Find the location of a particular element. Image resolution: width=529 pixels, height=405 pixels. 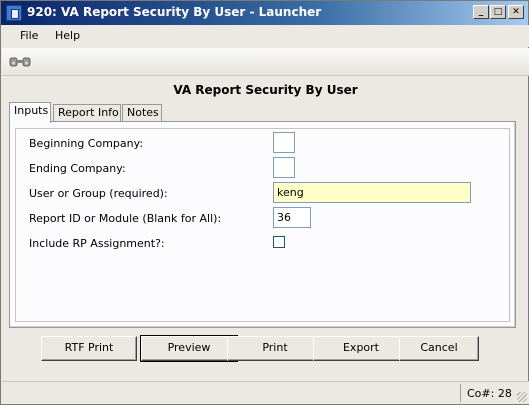

maximize-button: □ is located at coordinates (498, 12).